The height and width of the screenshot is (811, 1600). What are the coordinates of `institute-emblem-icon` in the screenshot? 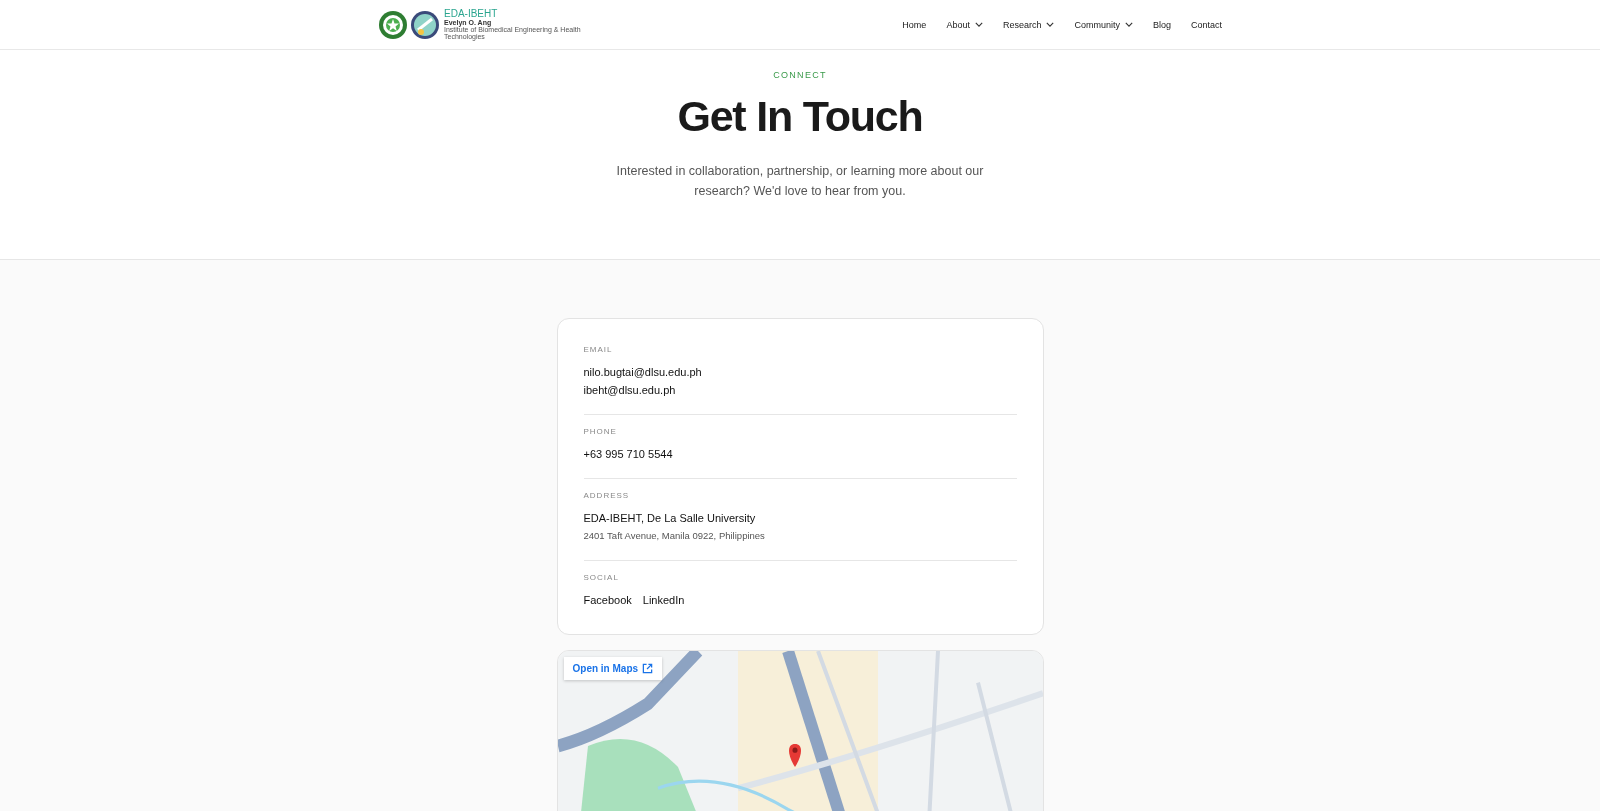 It's located at (425, 24).